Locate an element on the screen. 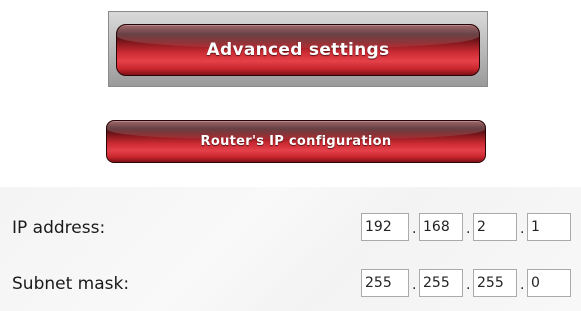  router-ip-config-frame: Router's IP configuration is located at coordinates (298, 141).